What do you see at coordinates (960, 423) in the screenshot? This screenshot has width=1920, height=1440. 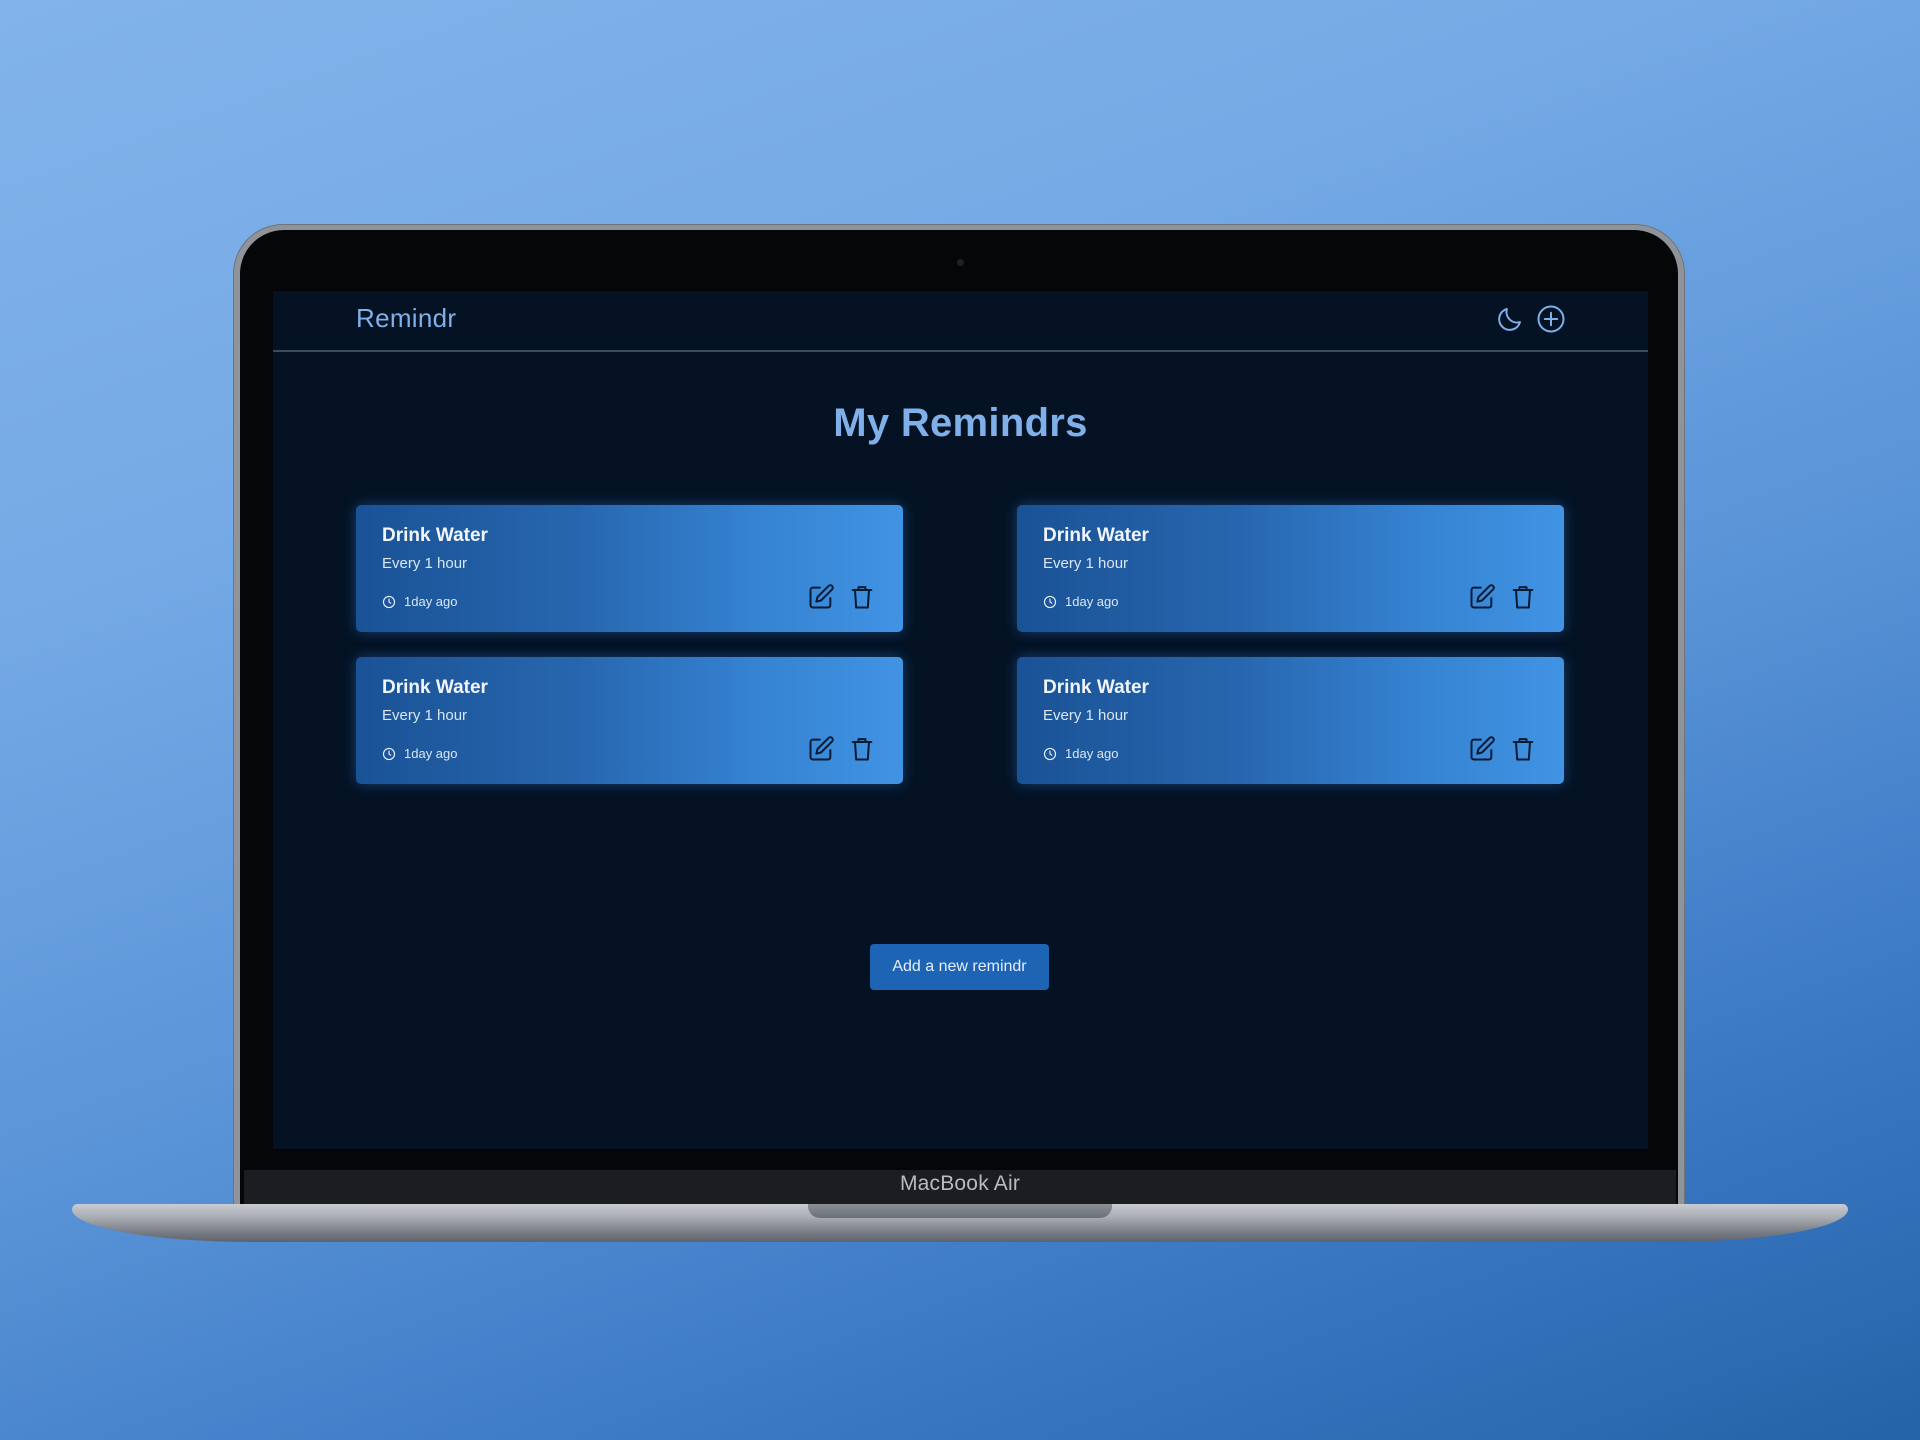 I see `page-title: My Remindrs` at bounding box center [960, 423].